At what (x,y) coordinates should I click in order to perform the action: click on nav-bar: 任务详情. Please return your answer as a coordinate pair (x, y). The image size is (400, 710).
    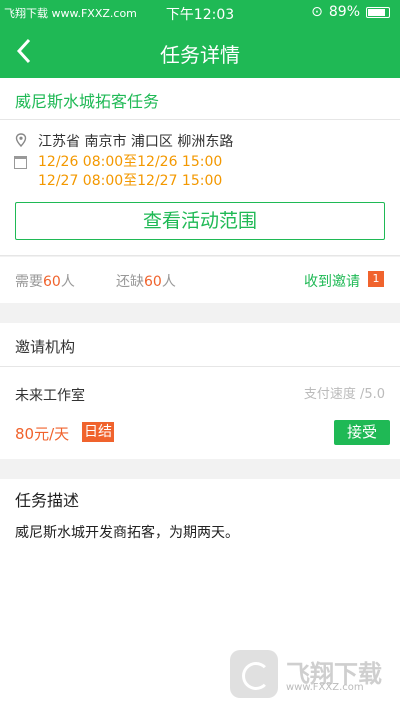
    Looking at the image, I should click on (200, 52).